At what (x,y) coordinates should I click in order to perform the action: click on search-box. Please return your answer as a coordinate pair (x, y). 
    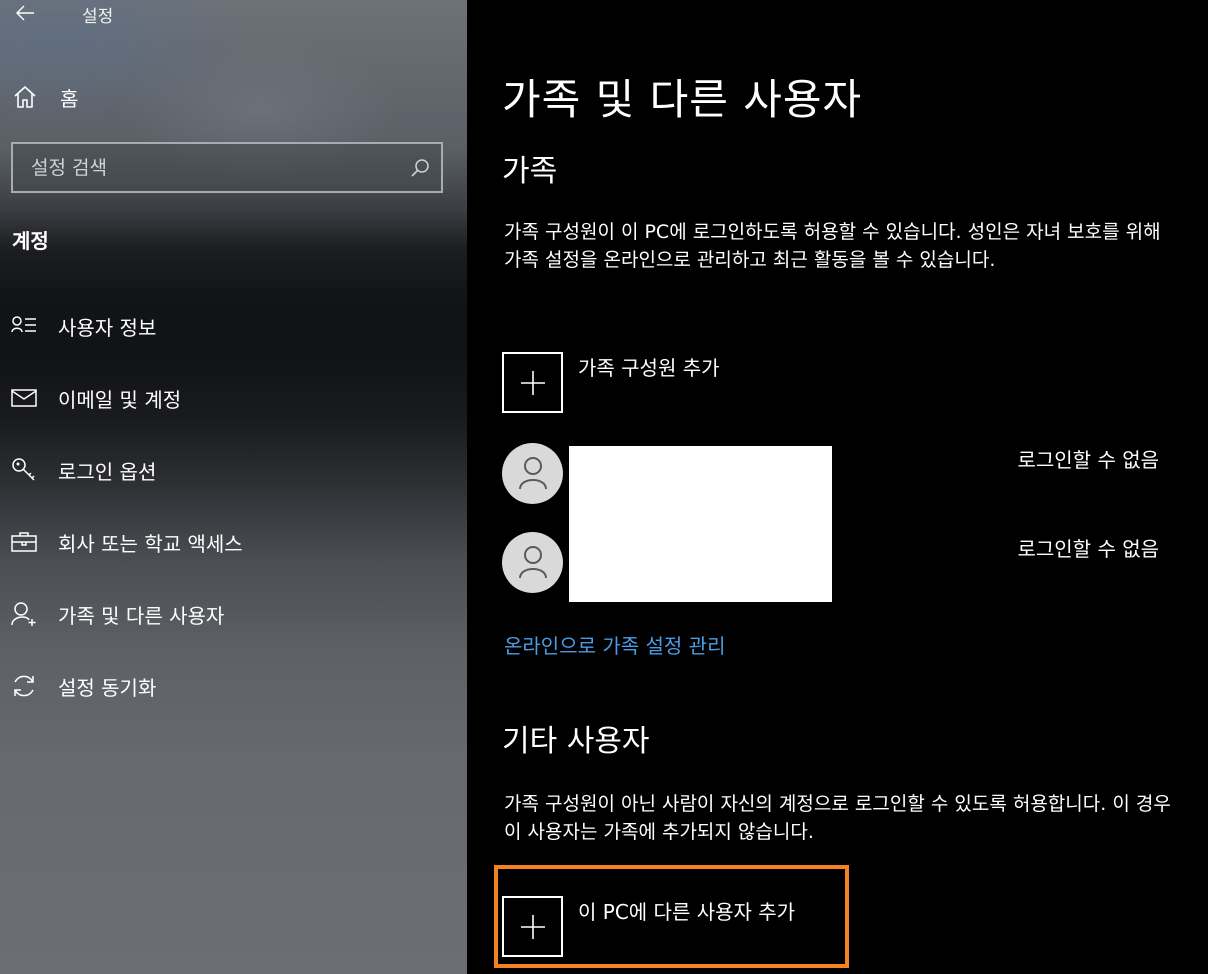
    Looking at the image, I should click on (227, 167).